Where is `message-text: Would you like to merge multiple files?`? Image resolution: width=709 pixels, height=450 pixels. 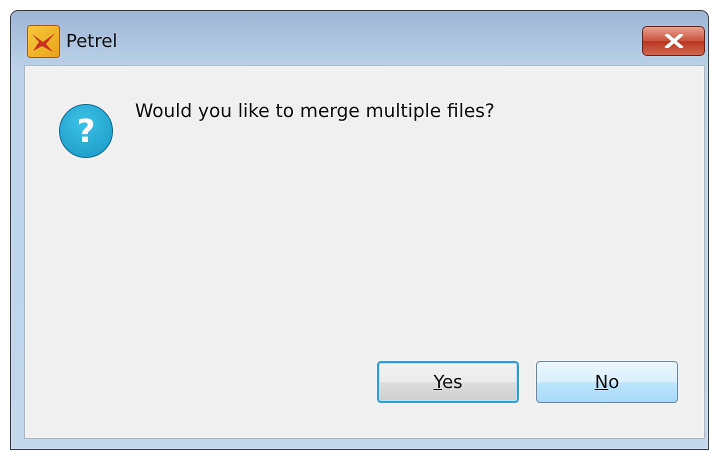 message-text: Would you like to merge multiple files? is located at coordinates (315, 112).